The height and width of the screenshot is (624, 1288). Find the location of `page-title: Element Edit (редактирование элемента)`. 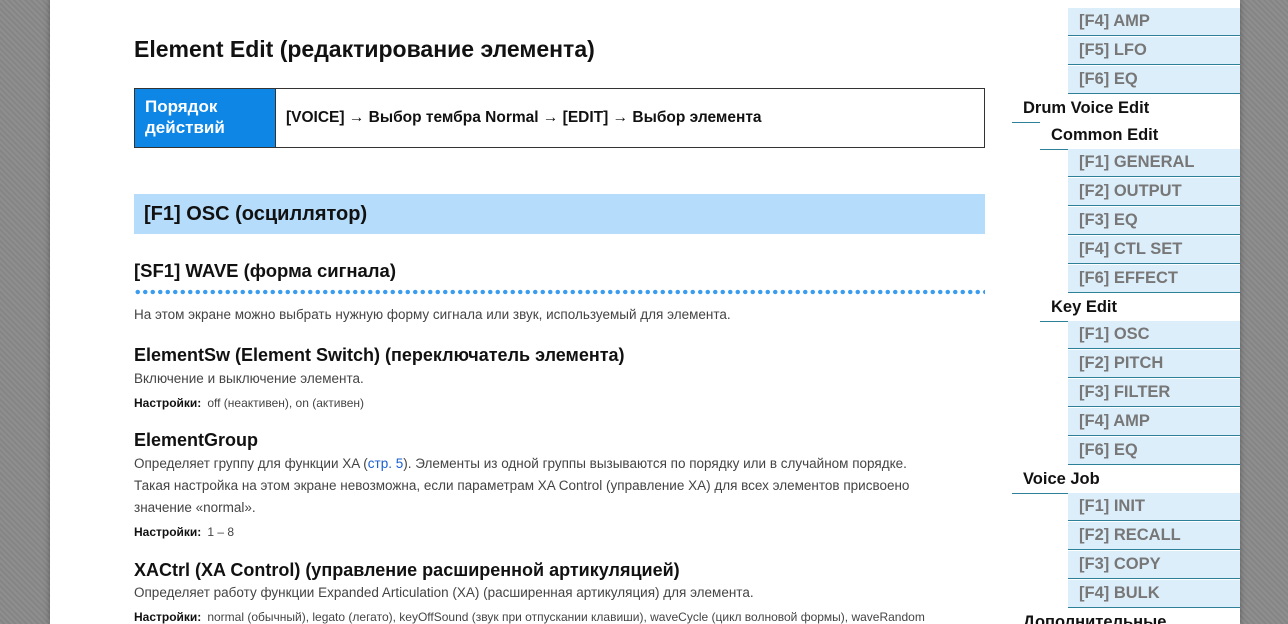

page-title: Element Edit (редактирование элемента) is located at coordinates (364, 49).